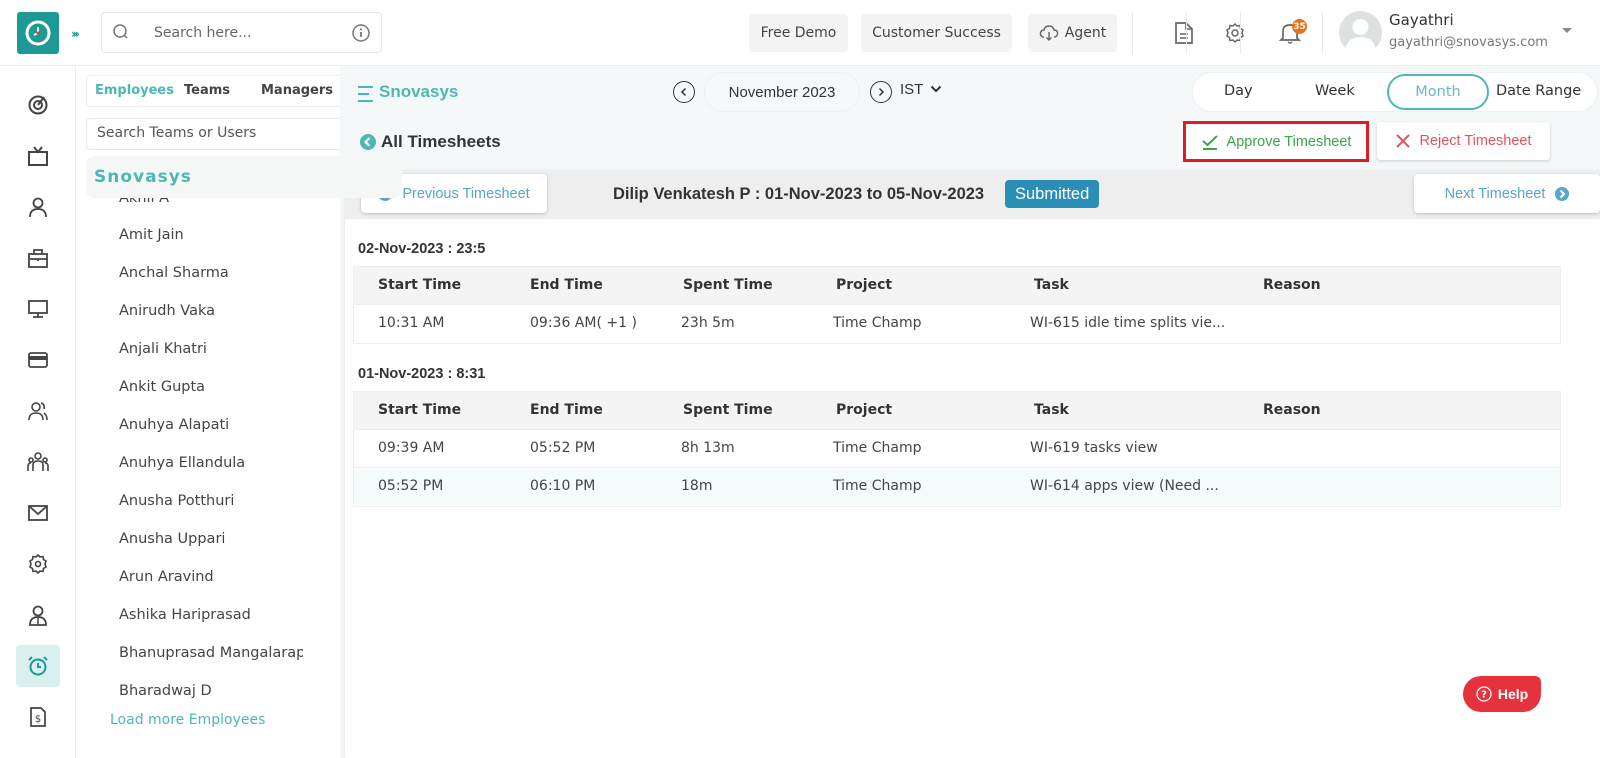  I want to click on nav-employee, so click(38, 615).